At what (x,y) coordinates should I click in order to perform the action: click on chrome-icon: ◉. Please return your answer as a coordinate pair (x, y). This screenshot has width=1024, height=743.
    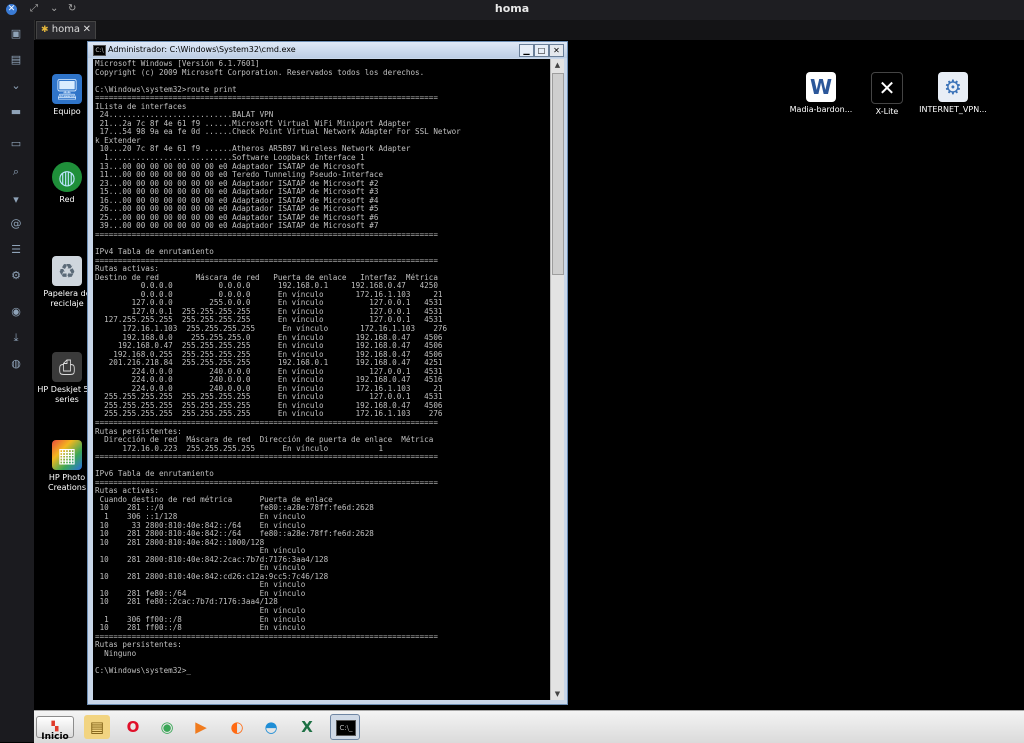
    Looking at the image, I should click on (167, 727).